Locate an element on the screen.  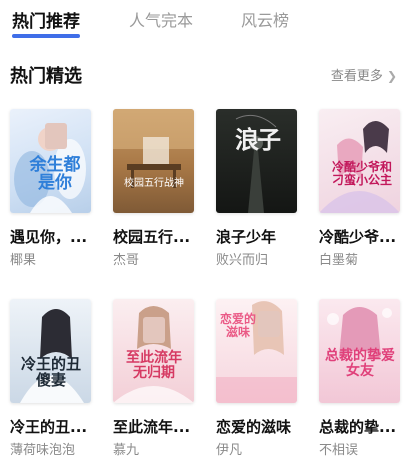
book-cover: 冷酷少爷和刁蛮小公主 is located at coordinates (359, 161).